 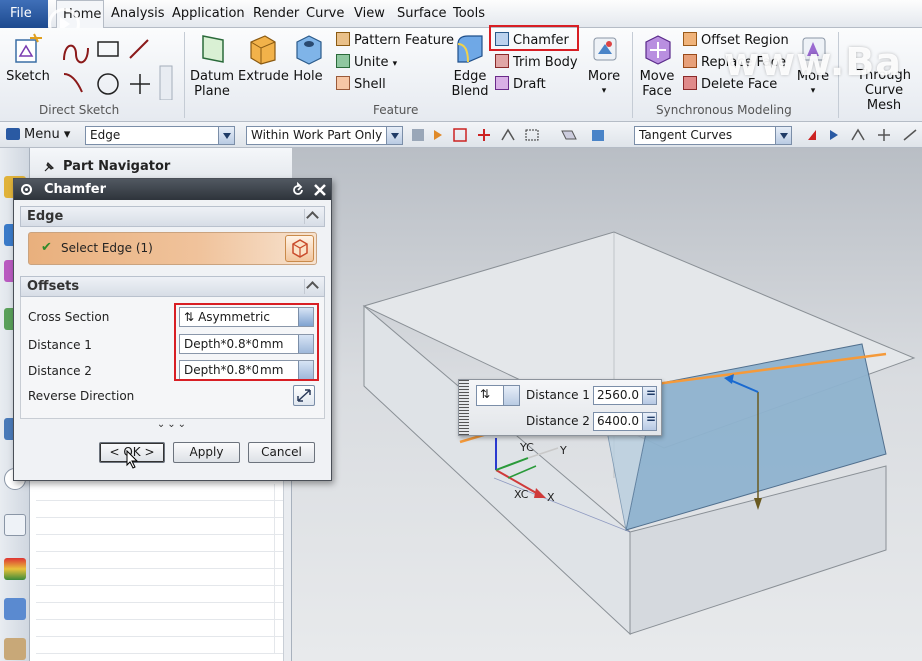 I want to click on tab-render: Render, so click(x=276, y=13).